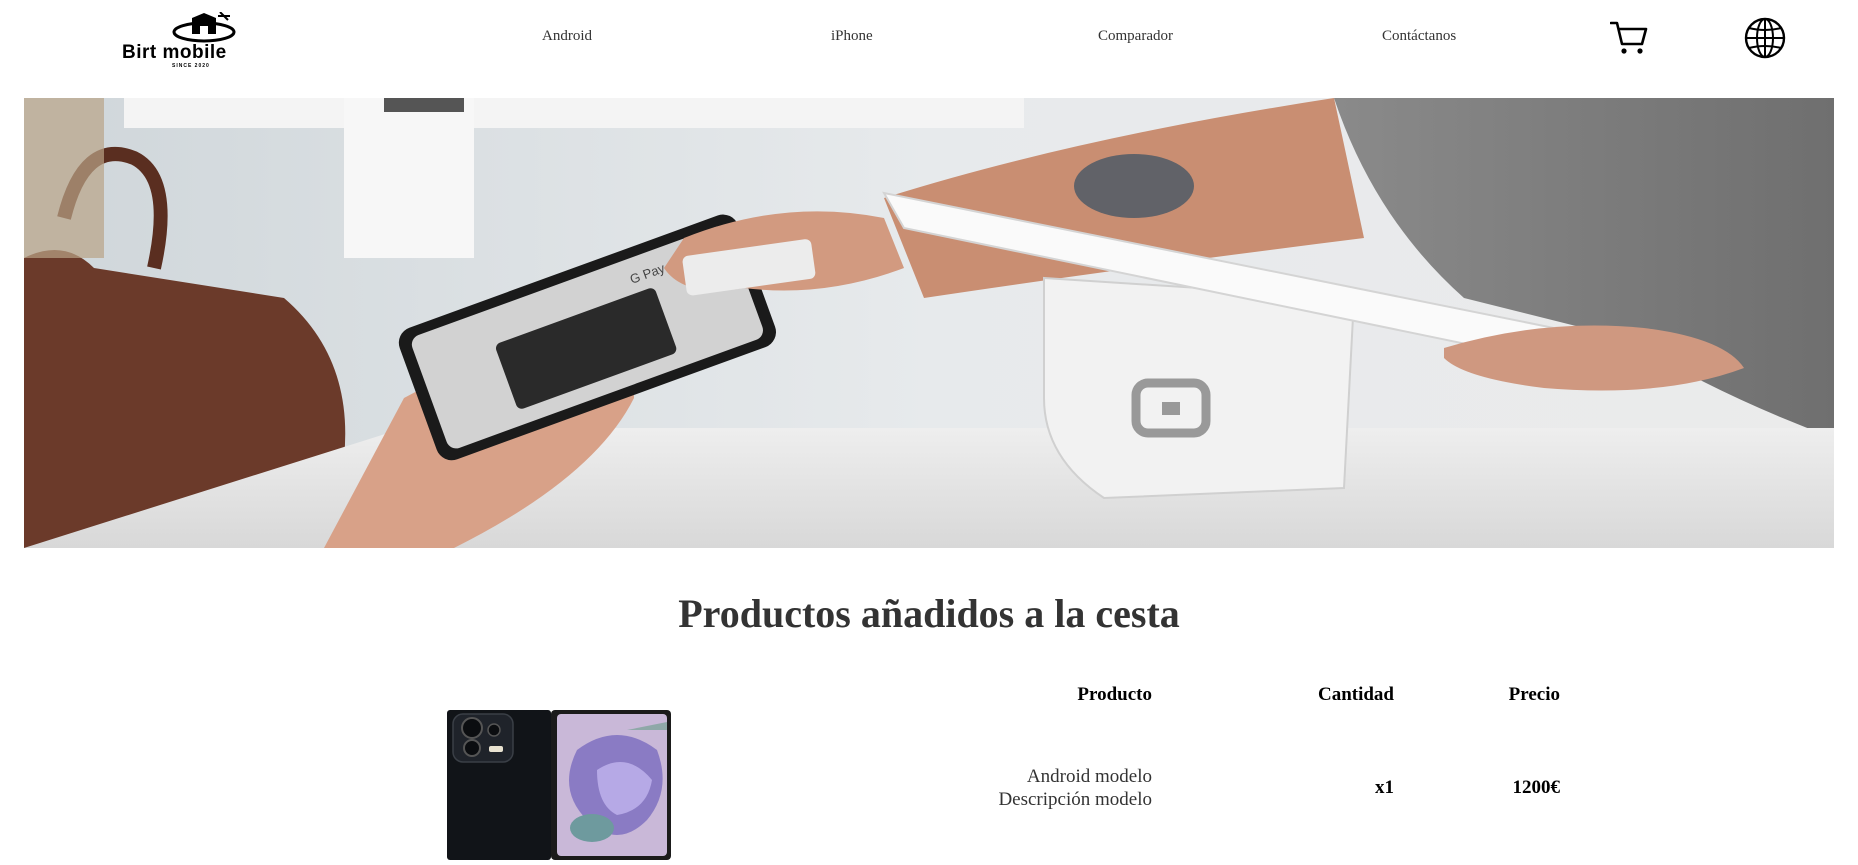 The height and width of the screenshot is (865, 1858). What do you see at coordinates (1355, 694) in the screenshot?
I see `column-header-quantity: Cantidad` at bounding box center [1355, 694].